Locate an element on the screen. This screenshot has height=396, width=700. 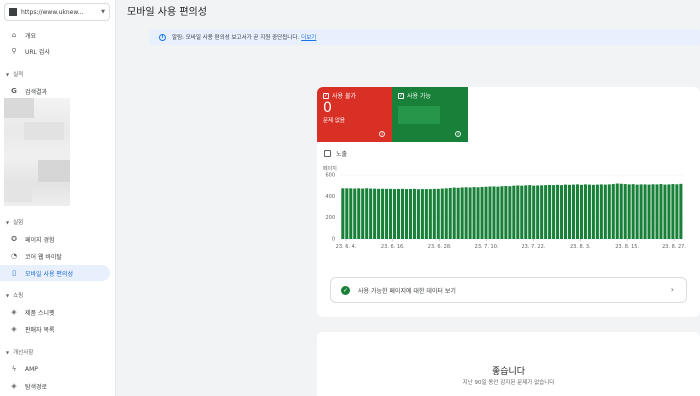
y-tick-label: 0 is located at coordinates (333, 240).